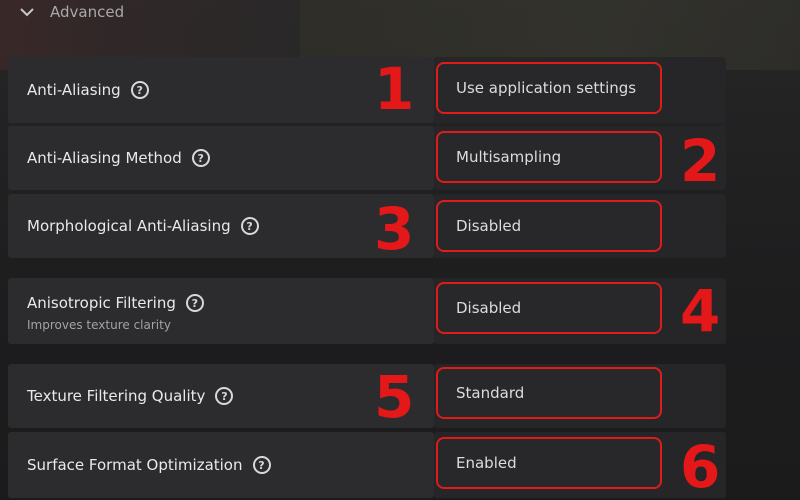 The width and height of the screenshot is (800, 500). What do you see at coordinates (27, 12) in the screenshot?
I see `chevron-down-icon` at bounding box center [27, 12].